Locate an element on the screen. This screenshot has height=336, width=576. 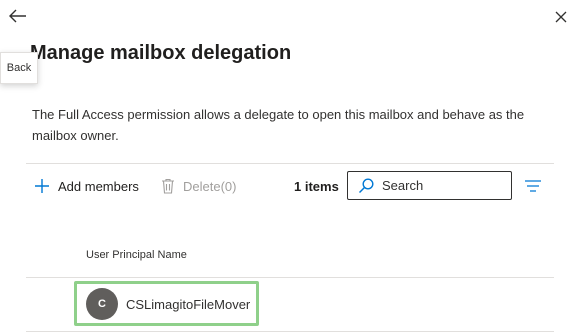
user-principal-name: CSLimagitoFileMover is located at coordinates (188, 304).